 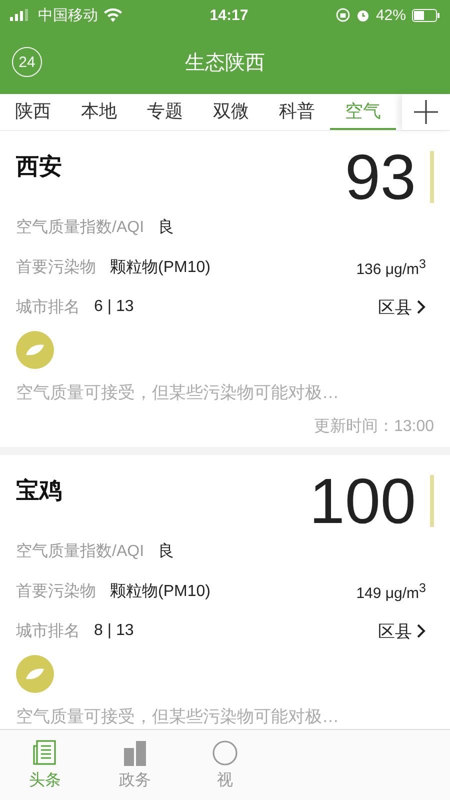 I want to click on category-tab: 双微, so click(x=231, y=112).